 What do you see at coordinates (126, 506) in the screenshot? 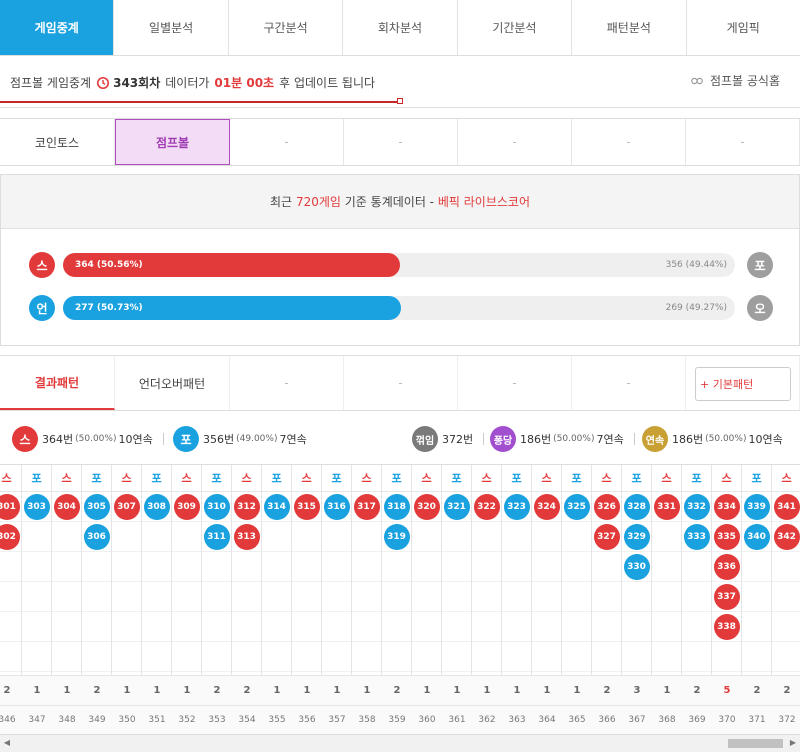
I see `result-ball-s: 307` at bounding box center [126, 506].